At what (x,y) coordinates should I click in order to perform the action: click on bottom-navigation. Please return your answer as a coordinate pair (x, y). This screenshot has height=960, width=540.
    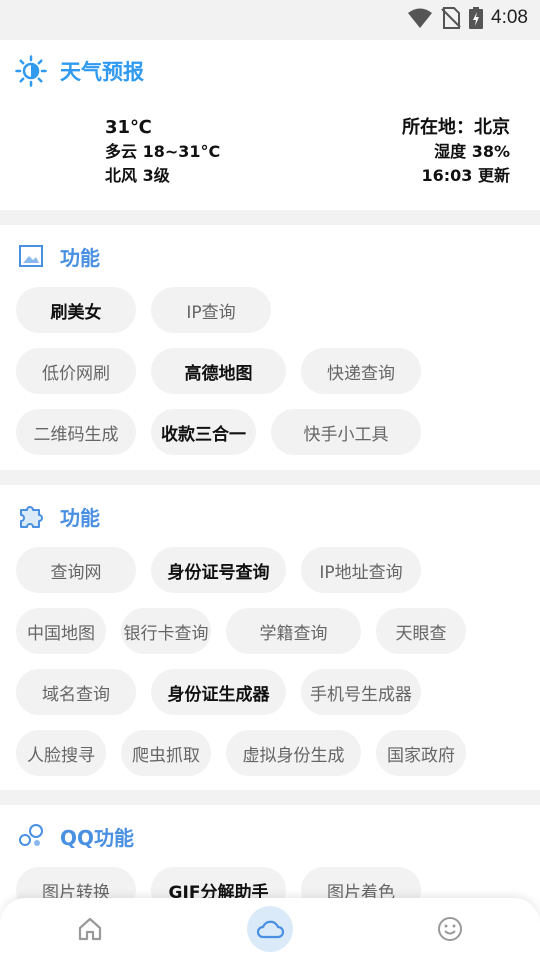
    Looking at the image, I should click on (270, 929).